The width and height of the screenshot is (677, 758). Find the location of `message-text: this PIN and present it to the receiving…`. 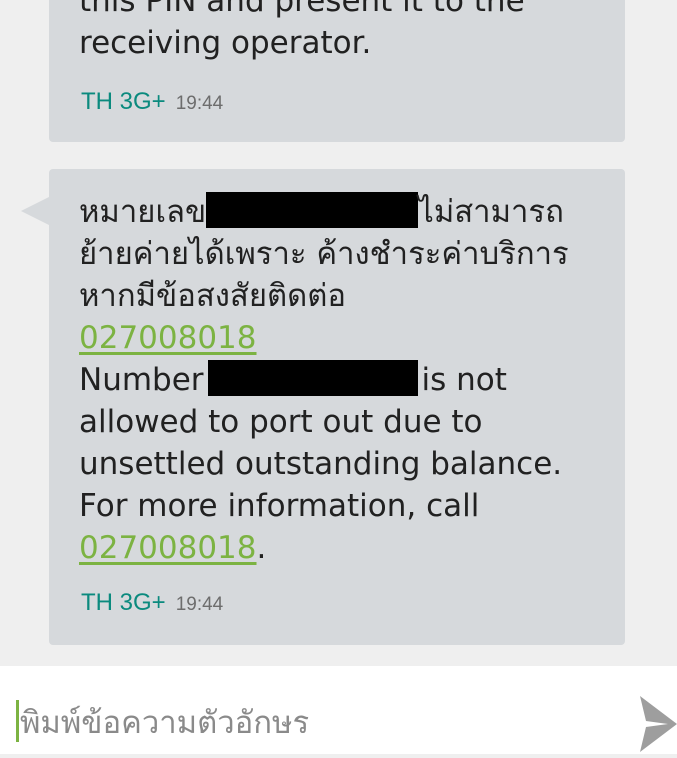

message-text: this PIN and present it to the receiving… is located at coordinates (302, 30).